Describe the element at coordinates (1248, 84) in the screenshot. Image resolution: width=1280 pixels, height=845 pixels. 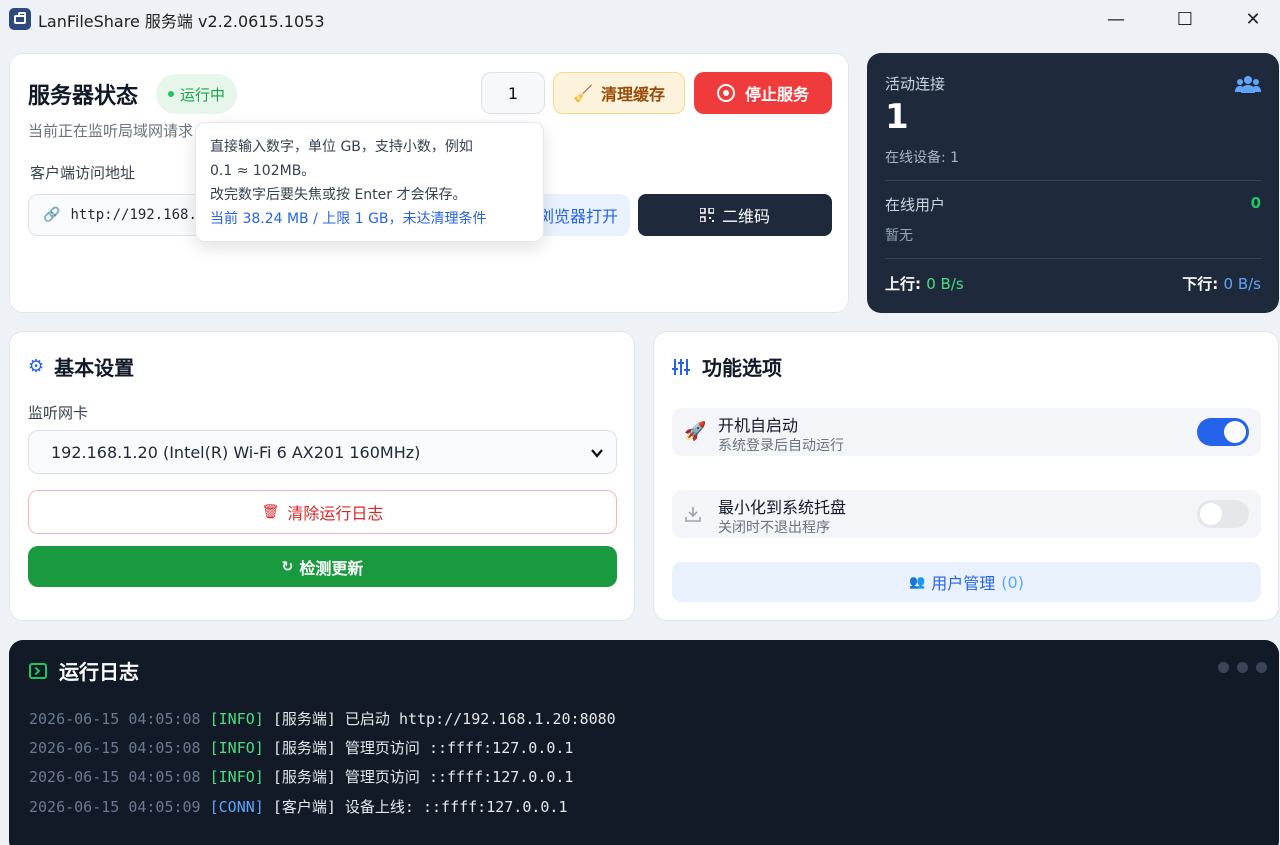
I see `users-icon` at that location.